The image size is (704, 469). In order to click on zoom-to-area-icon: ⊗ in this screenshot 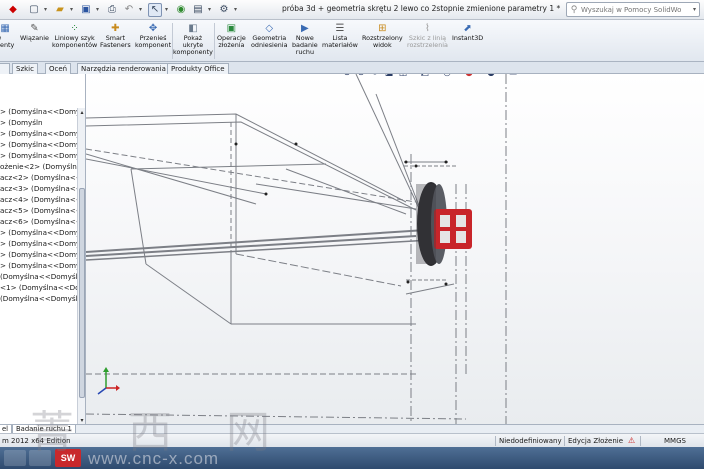, I will do `click(361, 76)`.